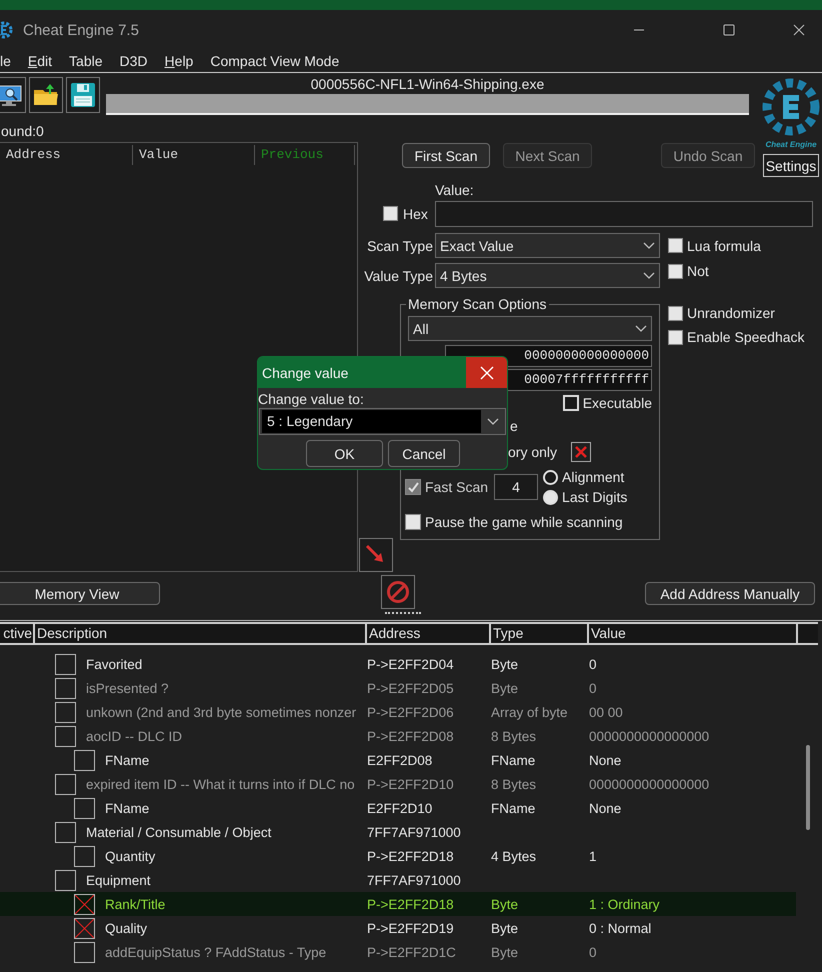  I want to click on table-row: Rank/Title P->E2FF2D18 Byte 1 : Ordinary, so click(398, 904).